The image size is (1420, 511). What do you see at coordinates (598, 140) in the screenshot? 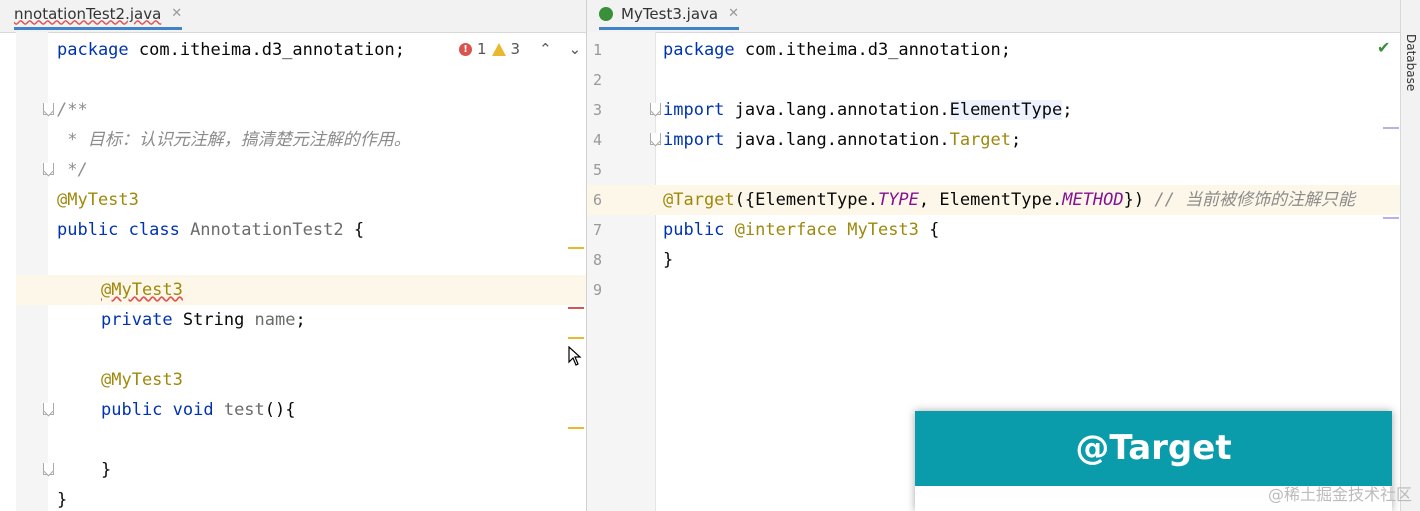
I see `line-number: 4` at bounding box center [598, 140].